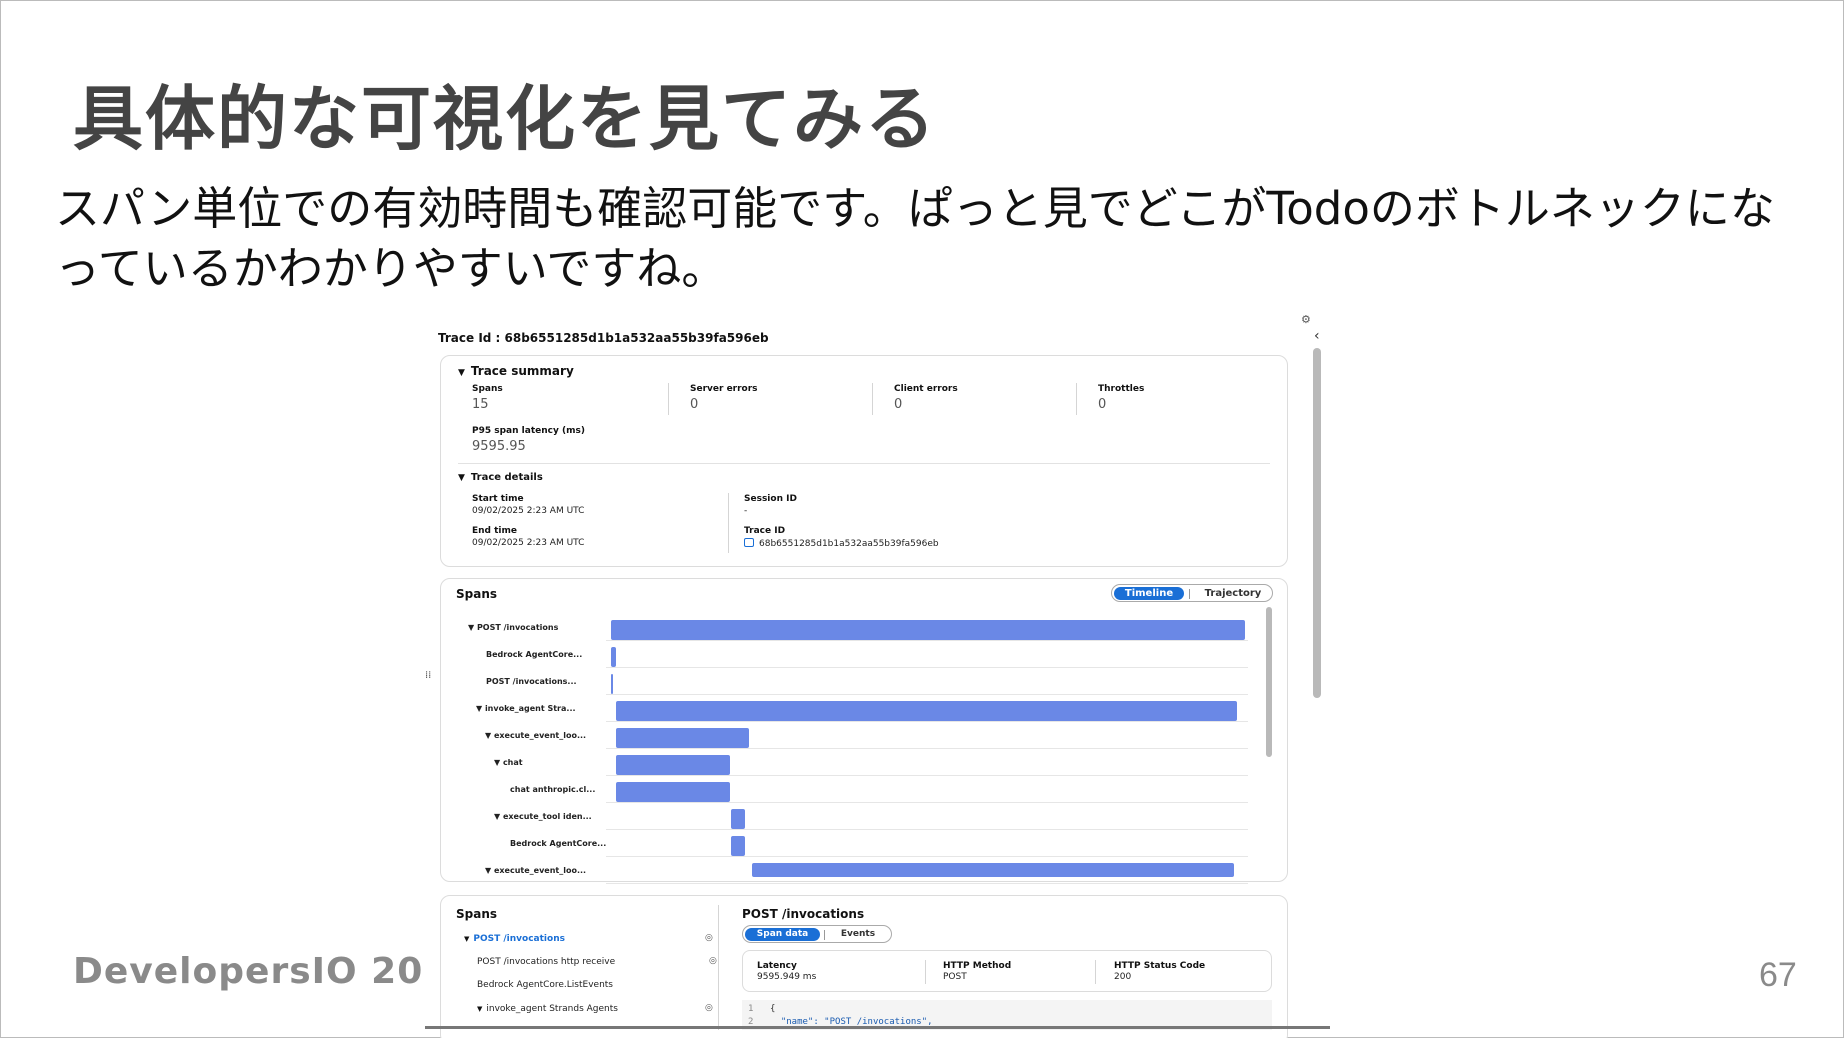 The height and width of the screenshot is (1038, 1844). What do you see at coordinates (773, 1009) in the screenshot?
I see `code-line: {` at bounding box center [773, 1009].